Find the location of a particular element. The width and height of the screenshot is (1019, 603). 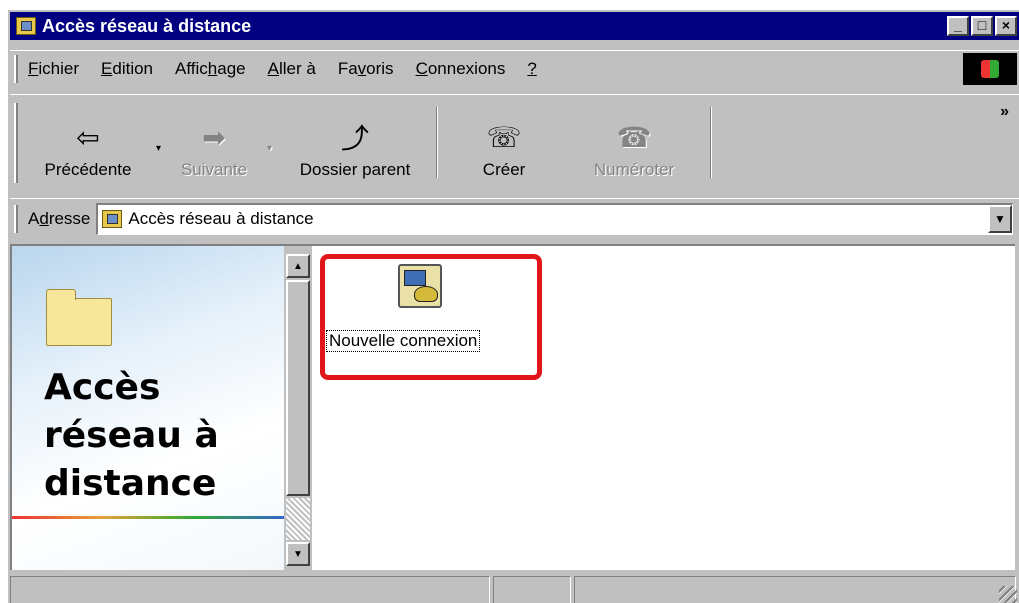

rainbow-divider is located at coordinates (148, 517).